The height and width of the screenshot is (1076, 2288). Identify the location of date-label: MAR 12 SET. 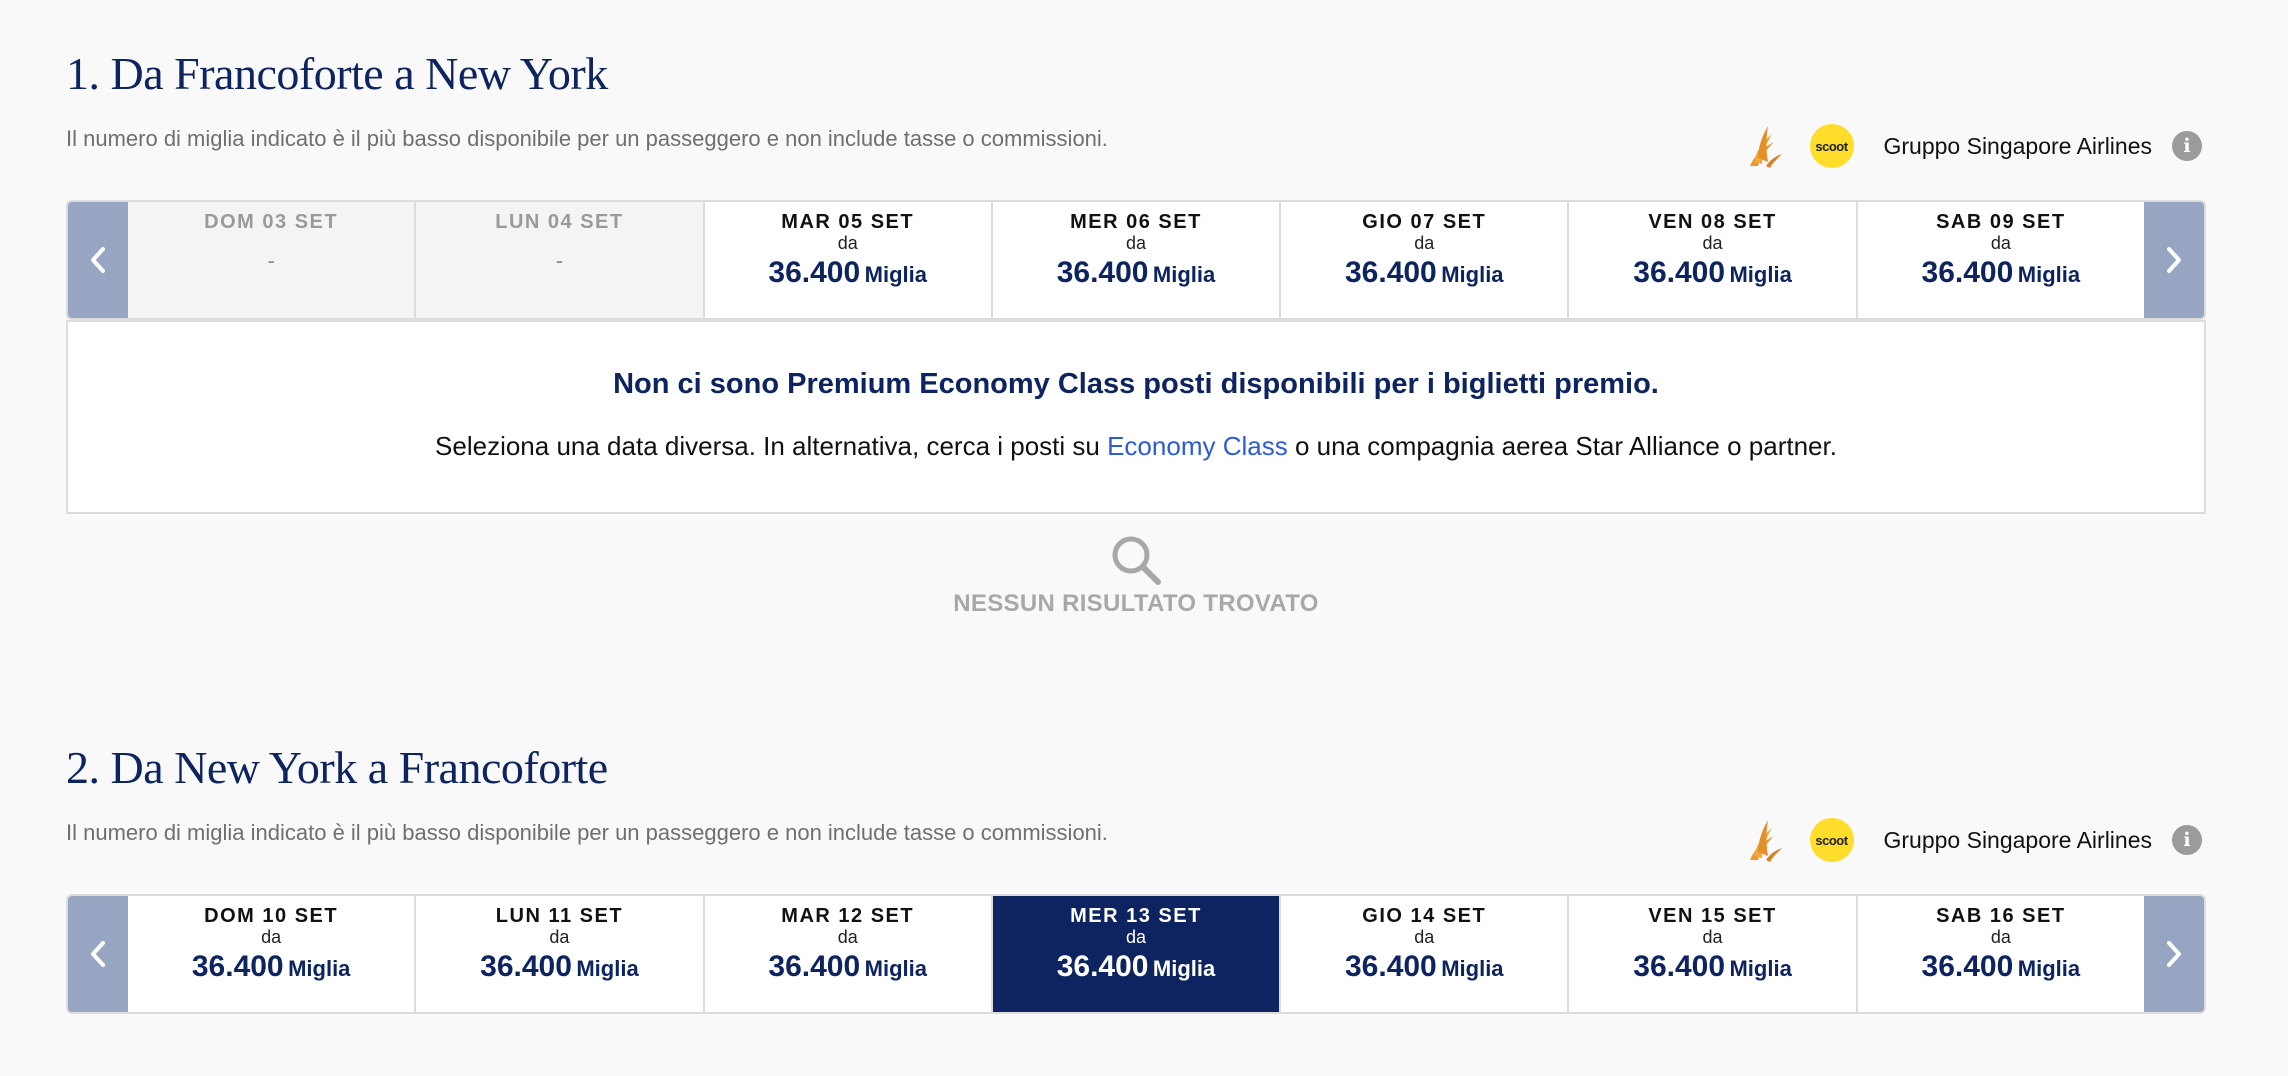
(848, 916).